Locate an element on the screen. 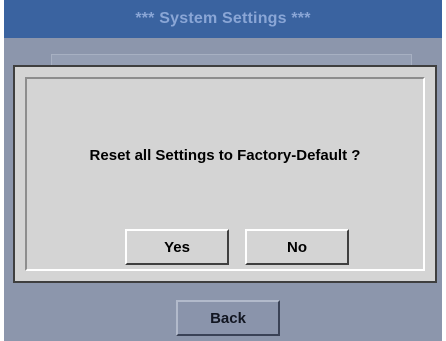 The width and height of the screenshot is (446, 341). title-bar: *** System Settings *** is located at coordinates (223, 19).